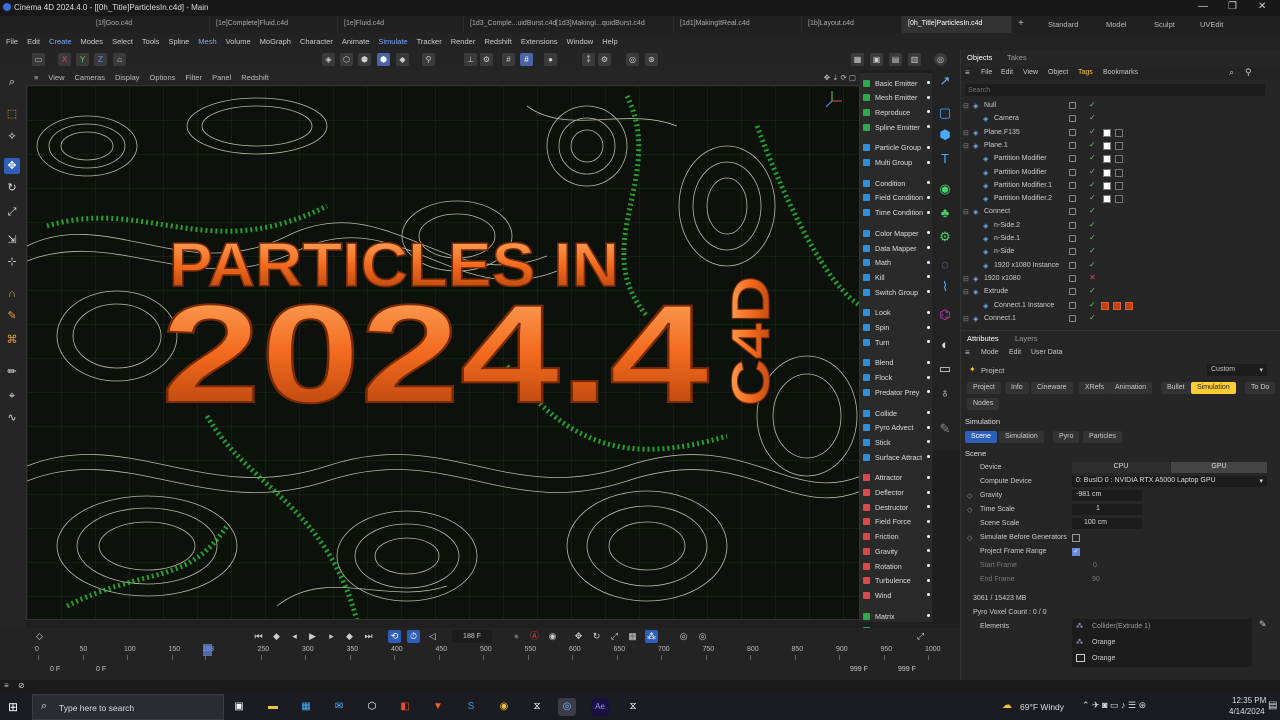  What do you see at coordinates (498, 41) in the screenshot?
I see `menu-redshift: Redshift` at bounding box center [498, 41].